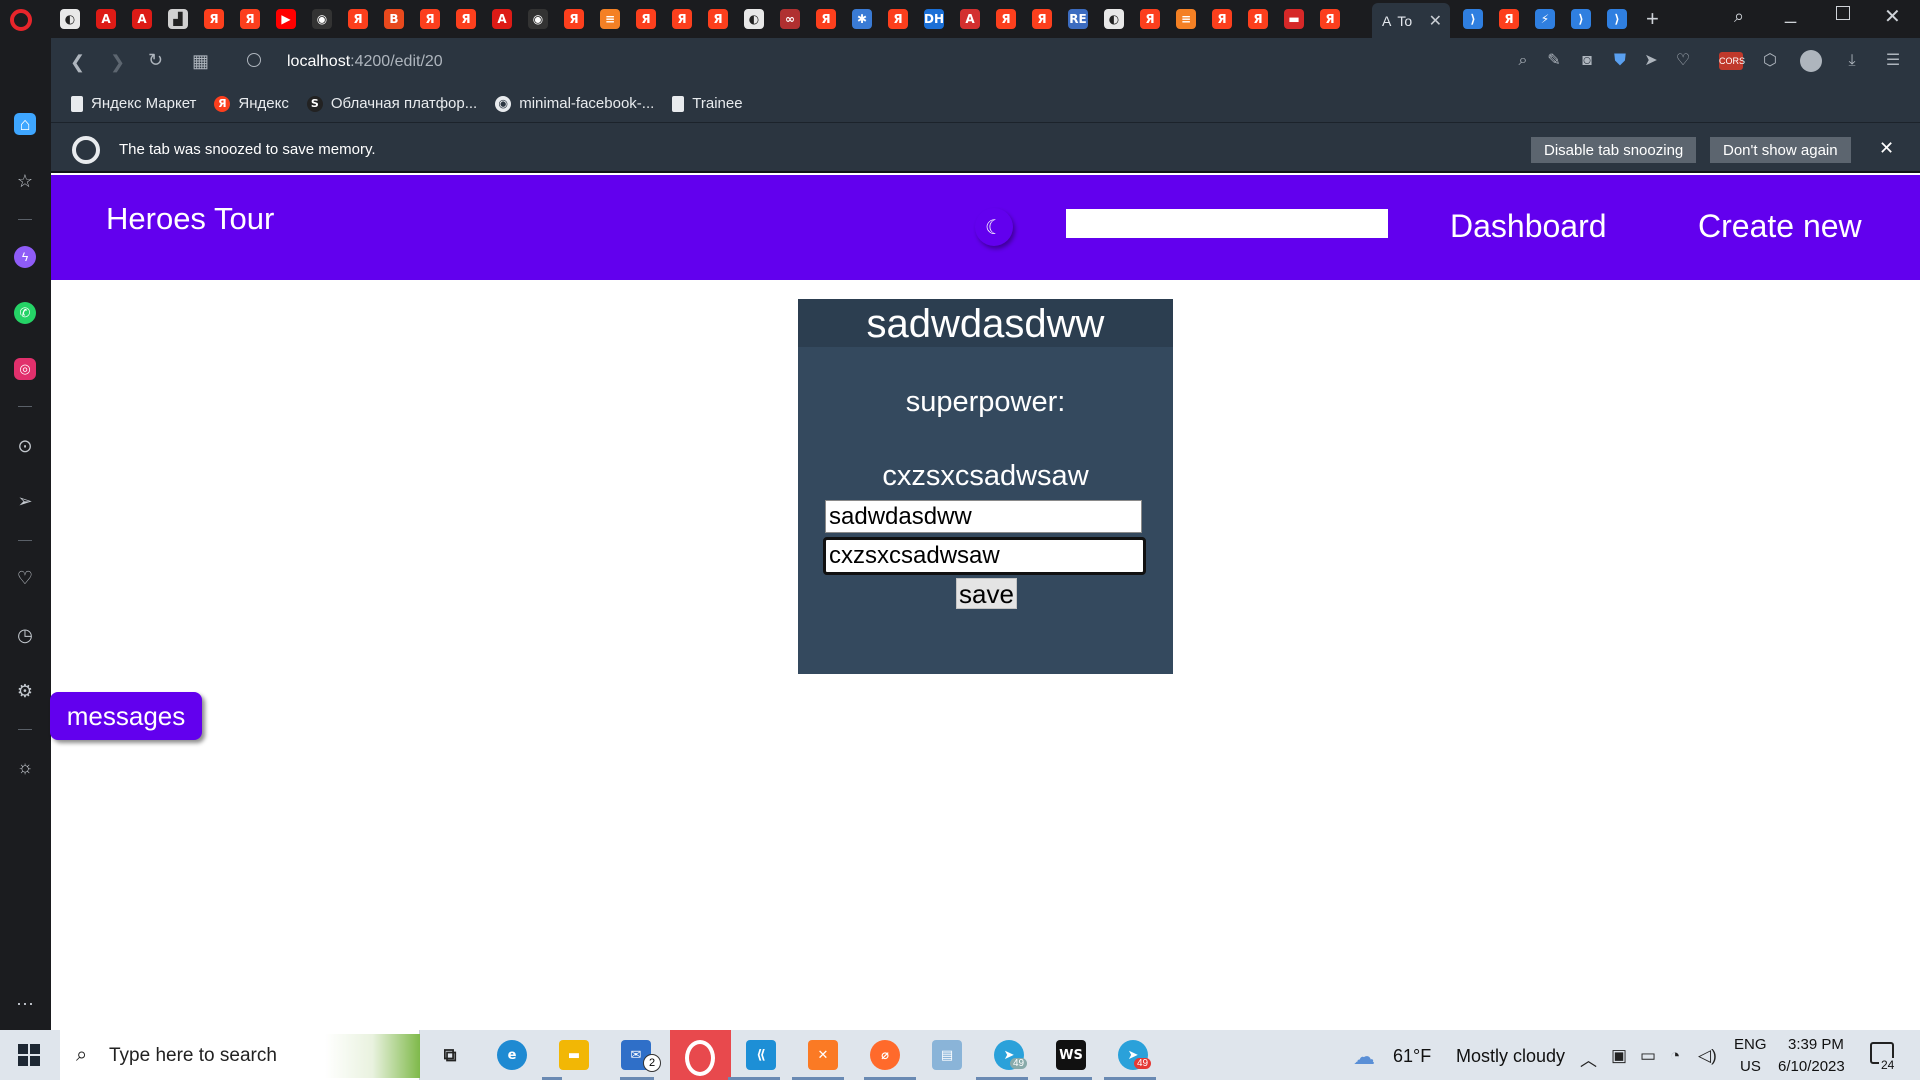 The height and width of the screenshot is (1080, 1920). I want to click on tips-lightbulb-icon: ☼, so click(25, 767).